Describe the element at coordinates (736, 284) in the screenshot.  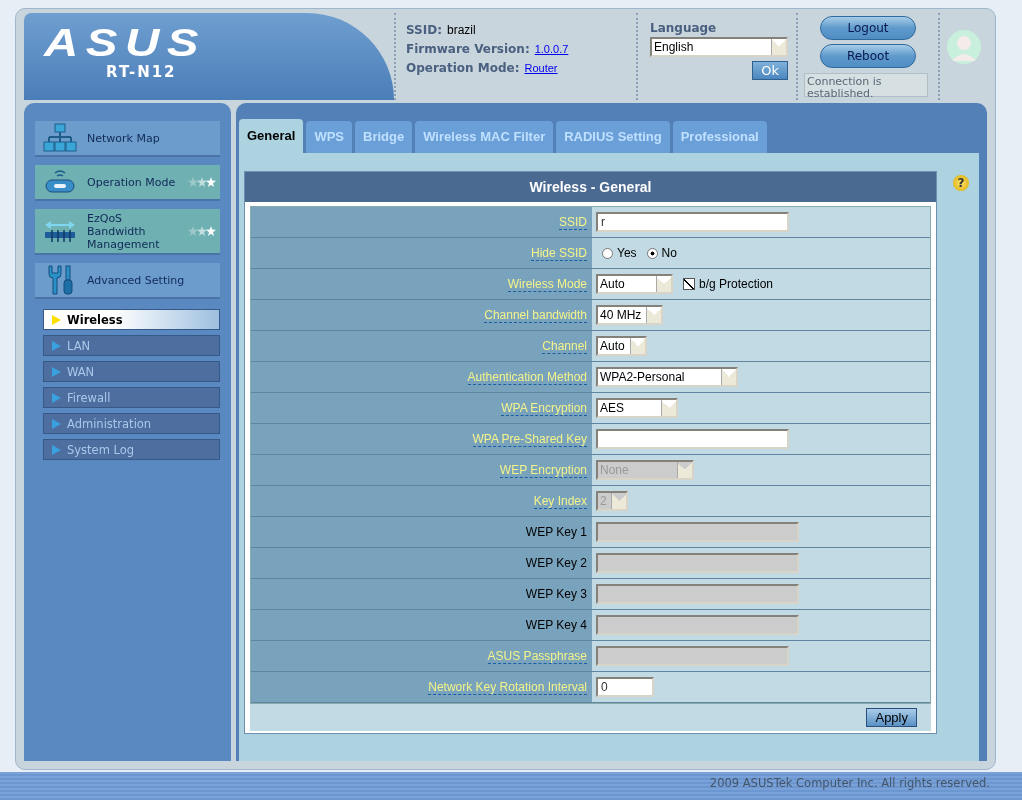
I see `checkbox-label: b/g Protection` at that location.